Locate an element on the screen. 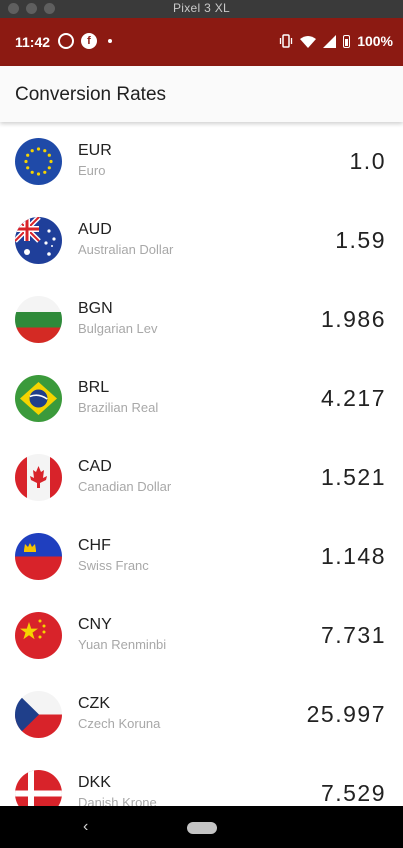 This screenshot has width=403, height=848. page-title: Conversion Rates is located at coordinates (91, 94).